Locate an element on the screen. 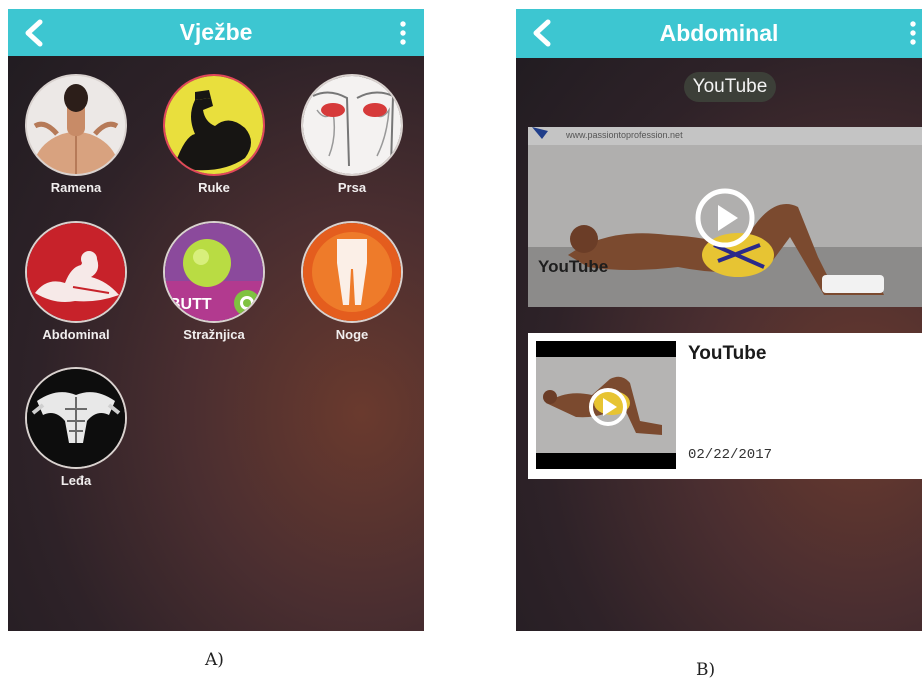 This screenshot has height=685, width=922. butt-icon: BUTT is located at coordinates (214, 272).